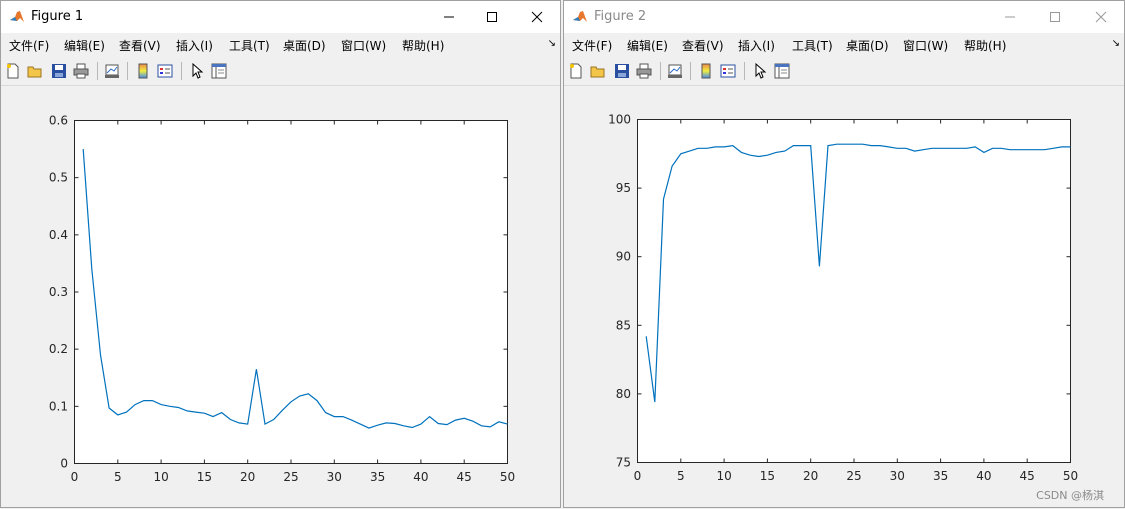  Describe the element at coordinates (58, 178) in the screenshot. I see `y-tick-label: 0.5` at that location.